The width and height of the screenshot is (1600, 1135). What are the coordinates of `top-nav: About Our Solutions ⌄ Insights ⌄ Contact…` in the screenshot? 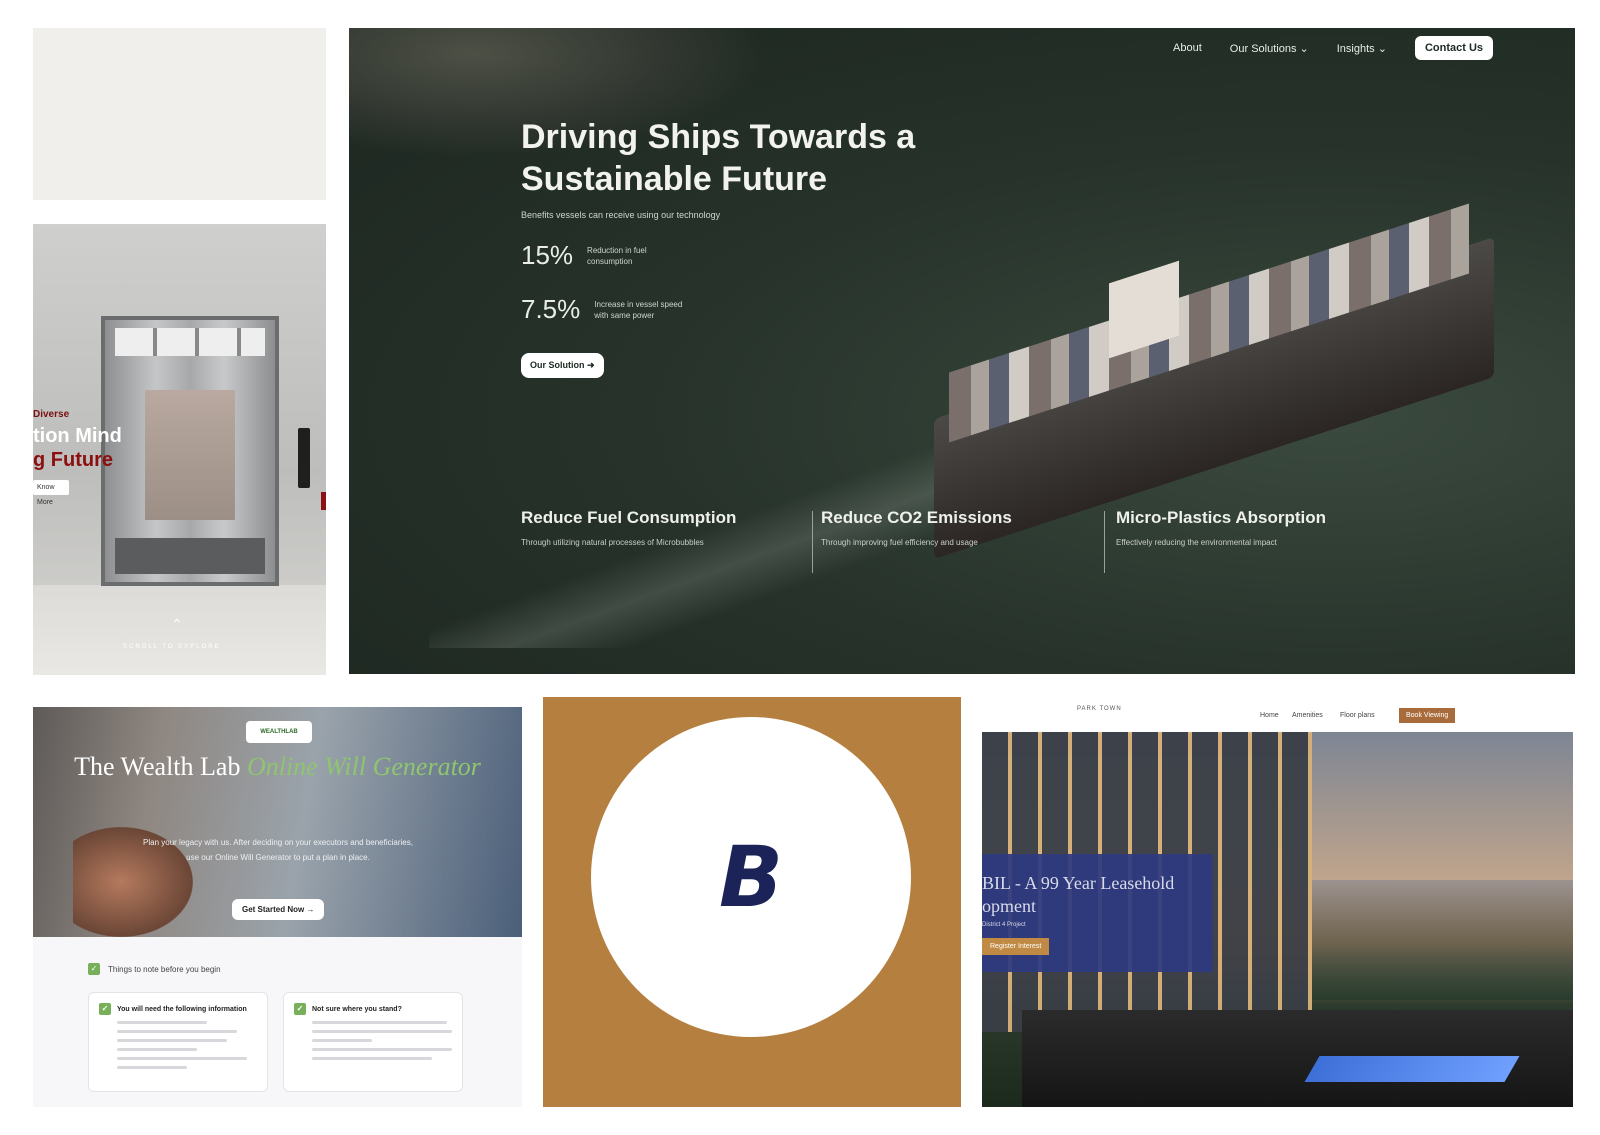 It's located at (1333, 48).